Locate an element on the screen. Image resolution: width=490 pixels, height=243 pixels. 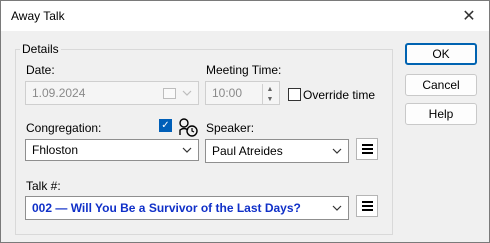
override-time-label: Override time is located at coordinates (339, 95).